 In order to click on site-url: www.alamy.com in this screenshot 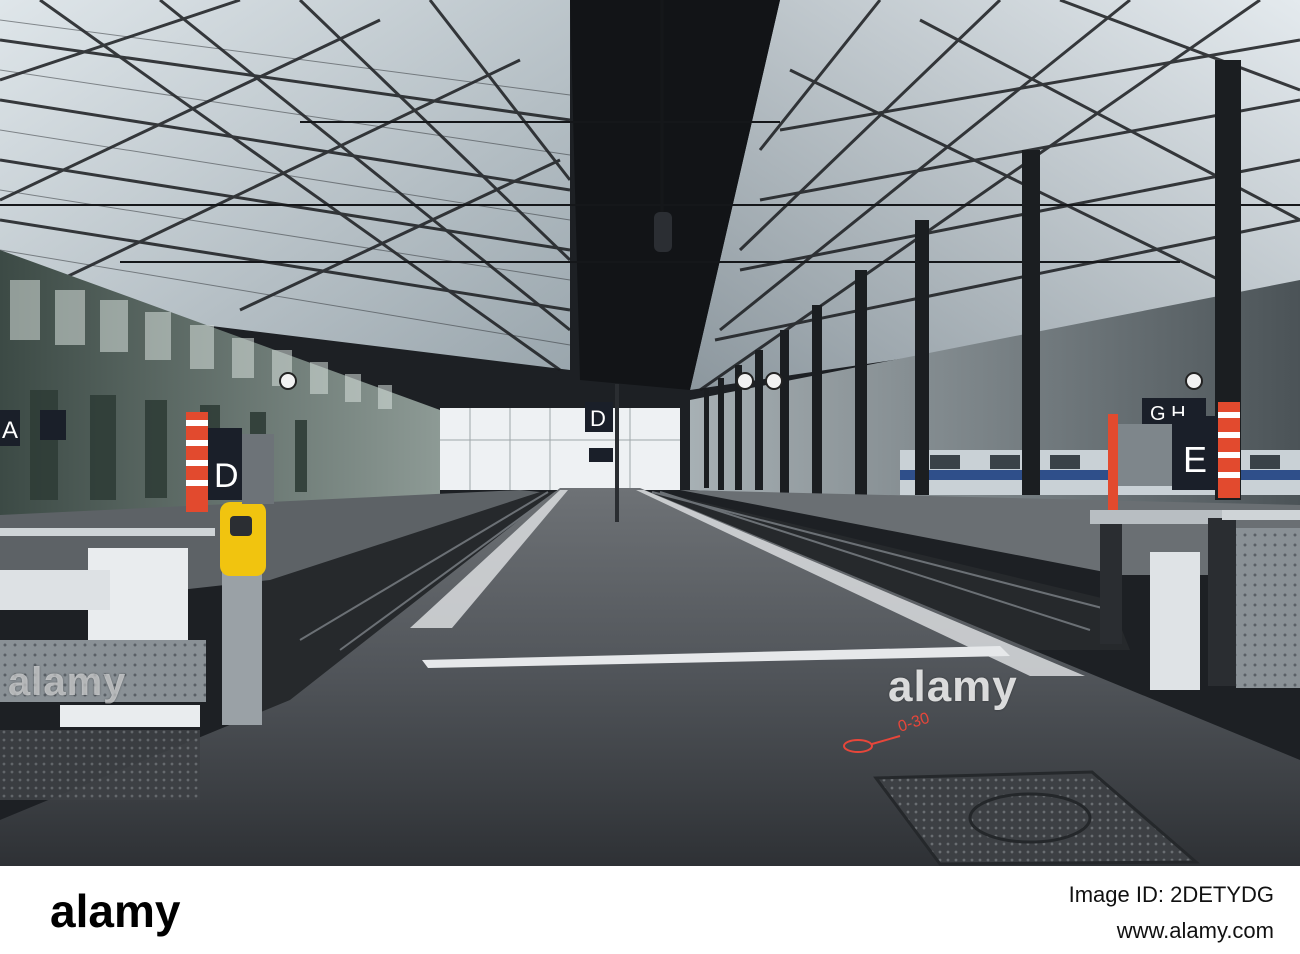, I will do `click(1195, 931)`.